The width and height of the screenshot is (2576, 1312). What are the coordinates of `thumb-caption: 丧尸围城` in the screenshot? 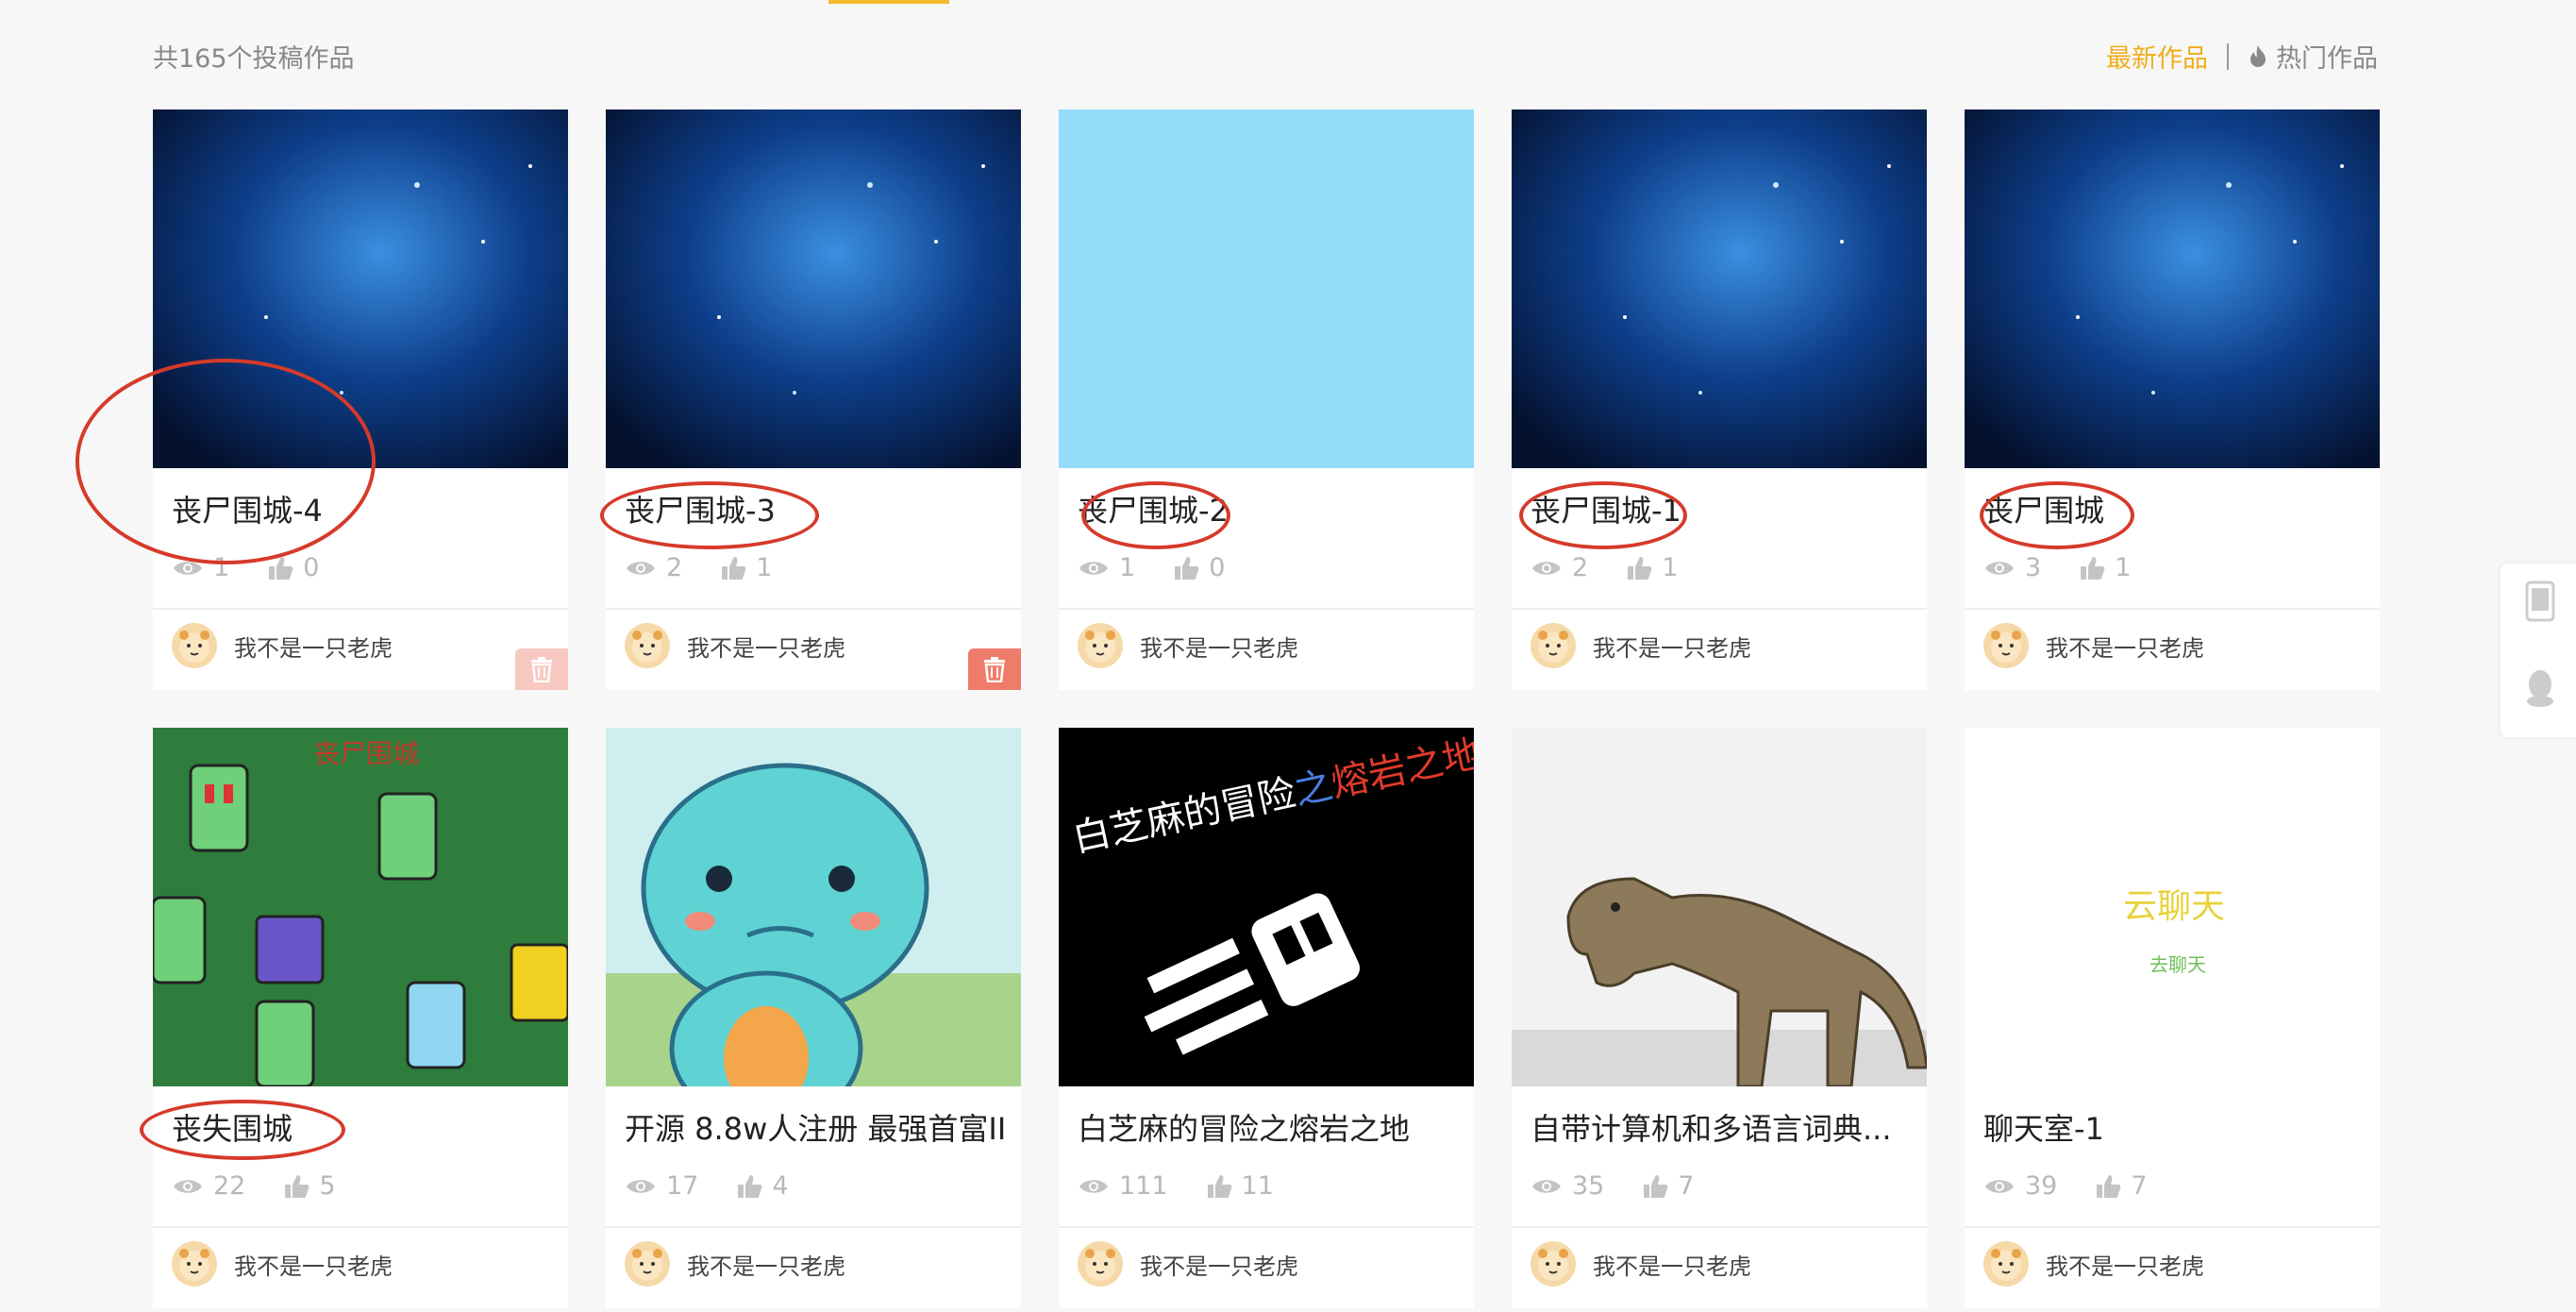 It's located at (366, 754).